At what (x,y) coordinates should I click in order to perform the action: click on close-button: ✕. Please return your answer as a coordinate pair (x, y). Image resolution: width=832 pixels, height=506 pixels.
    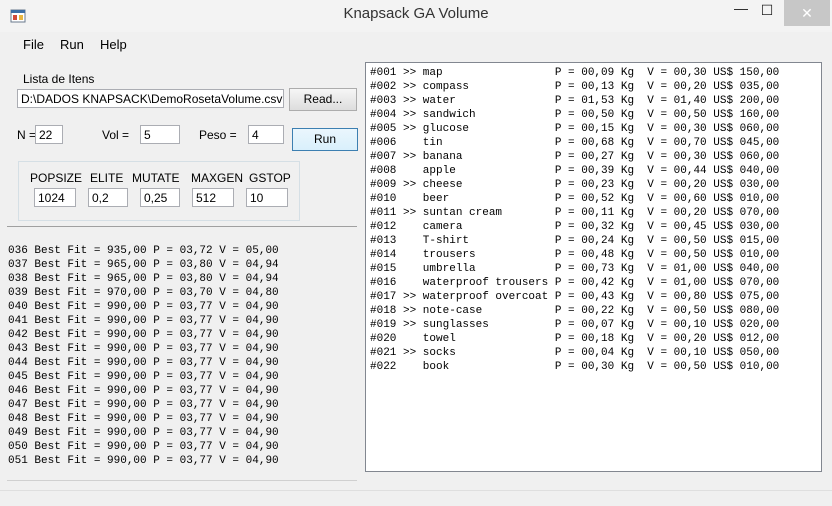
    Looking at the image, I should click on (807, 13).